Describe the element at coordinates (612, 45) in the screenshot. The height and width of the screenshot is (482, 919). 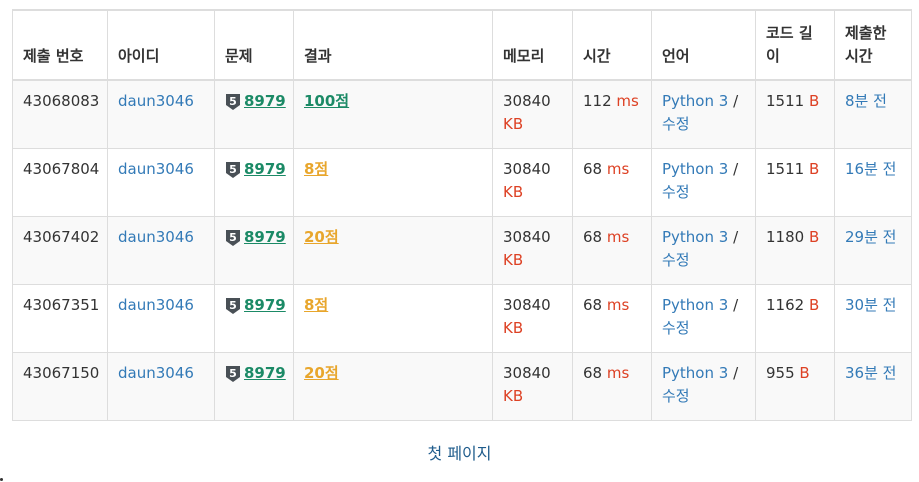
I see `header-time: 시간` at that location.